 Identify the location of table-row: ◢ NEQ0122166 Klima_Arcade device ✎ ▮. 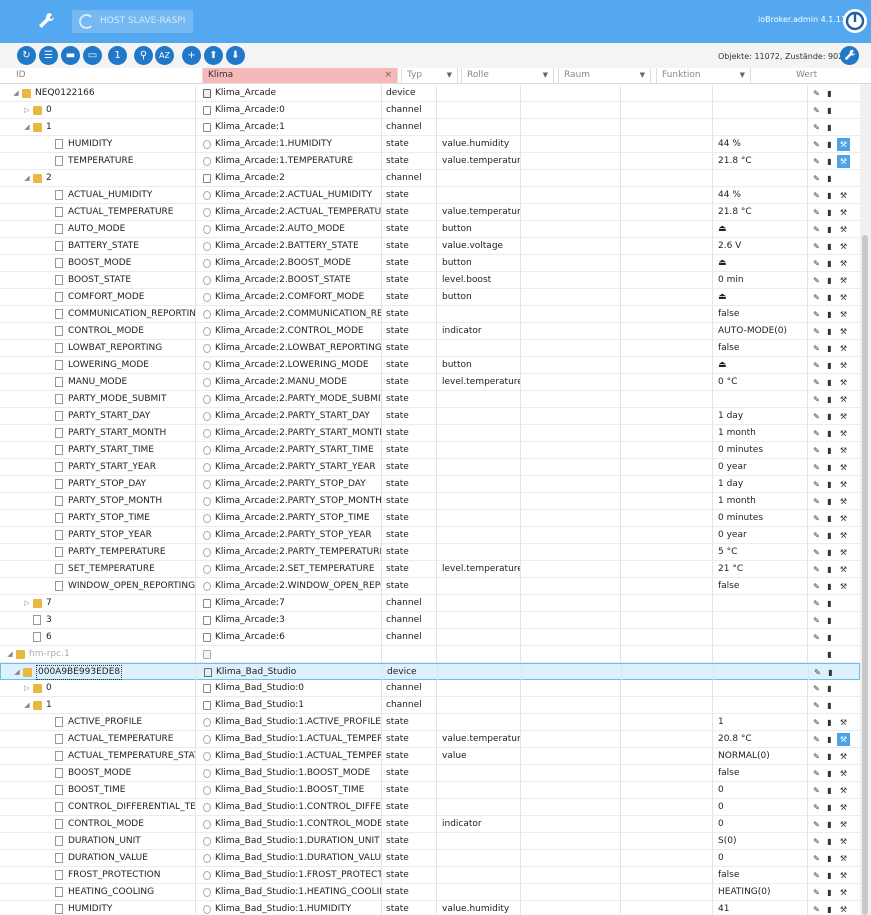
(430, 93).